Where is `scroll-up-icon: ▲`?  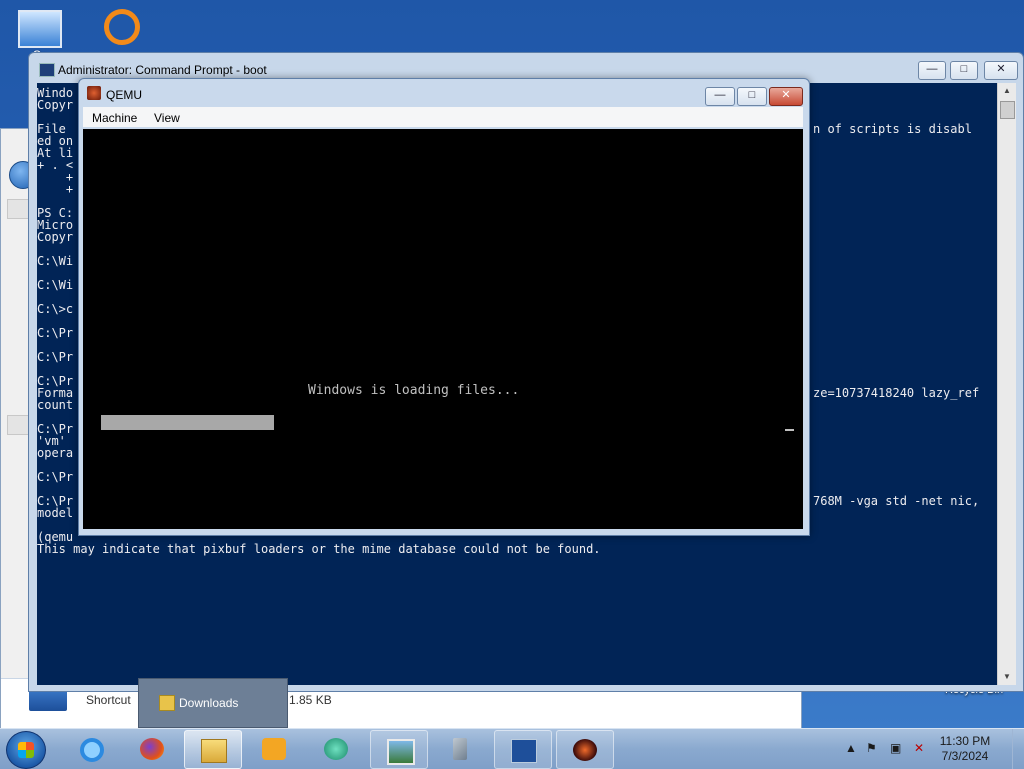 scroll-up-icon: ▲ is located at coordinates (1007, 91).